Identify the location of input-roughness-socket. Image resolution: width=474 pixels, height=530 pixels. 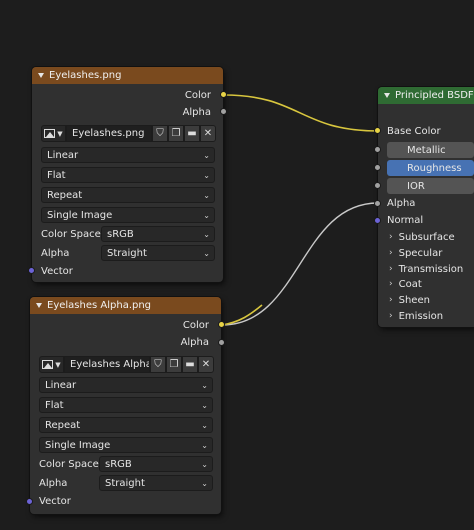
(377, 167).